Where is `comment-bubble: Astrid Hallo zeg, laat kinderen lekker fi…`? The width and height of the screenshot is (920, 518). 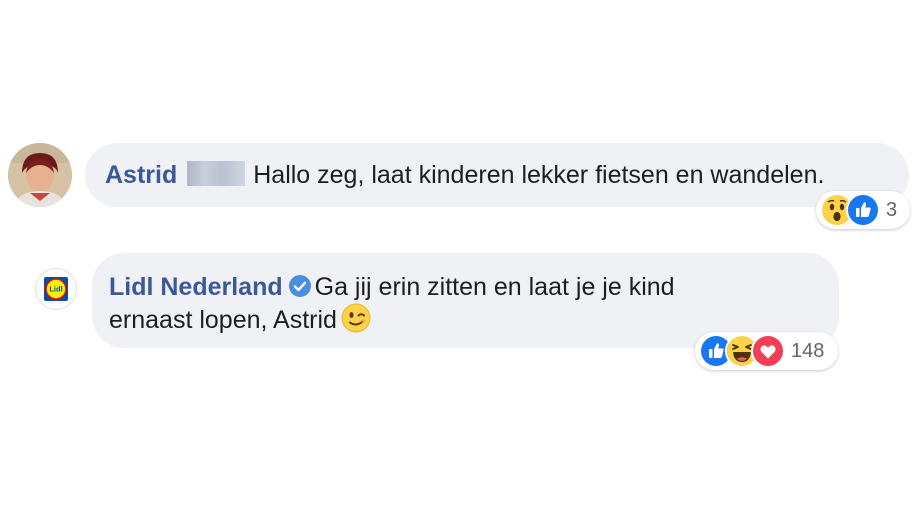 comment-bubble: Astrid Hallo zeg, laat kinderen lekker fi… is located at coordinates (497, 175).